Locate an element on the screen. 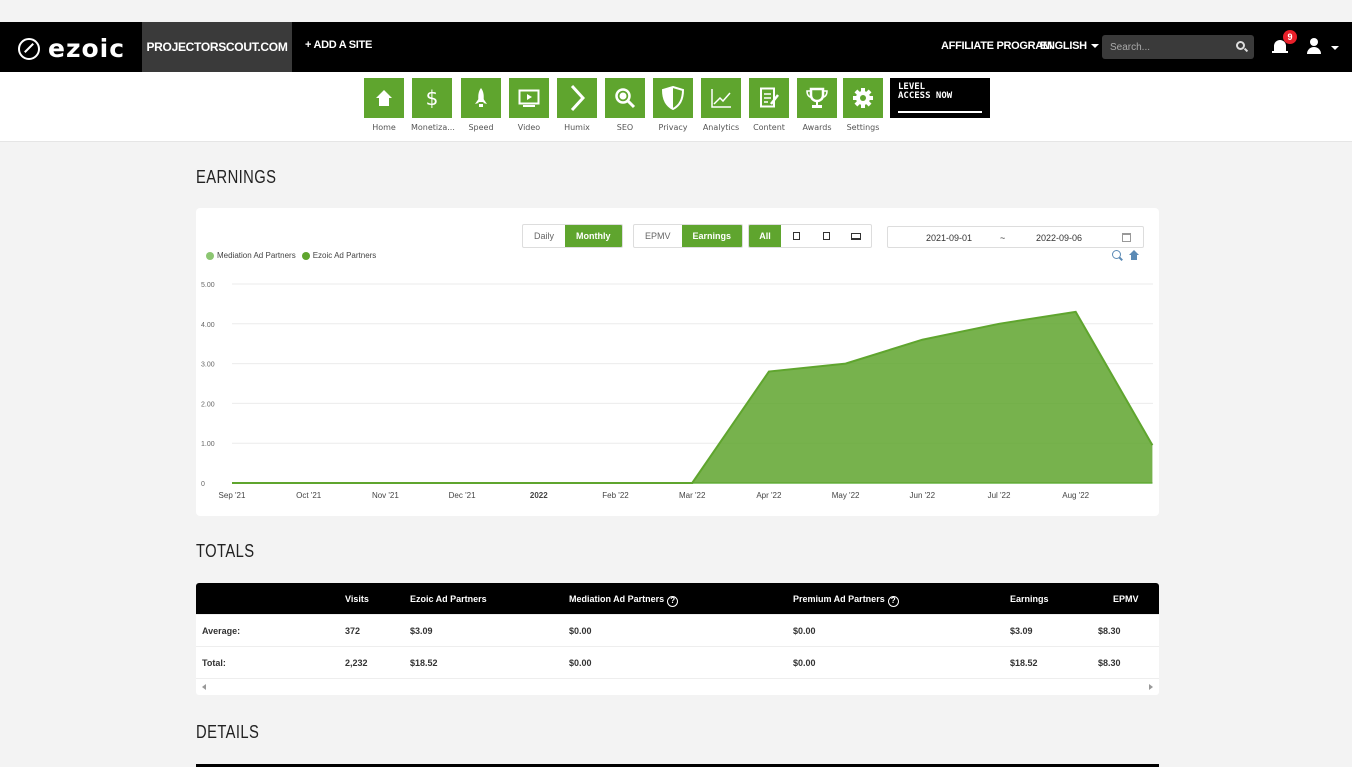  ezoic-logo: ezoic is located at coordinates (71, 48).